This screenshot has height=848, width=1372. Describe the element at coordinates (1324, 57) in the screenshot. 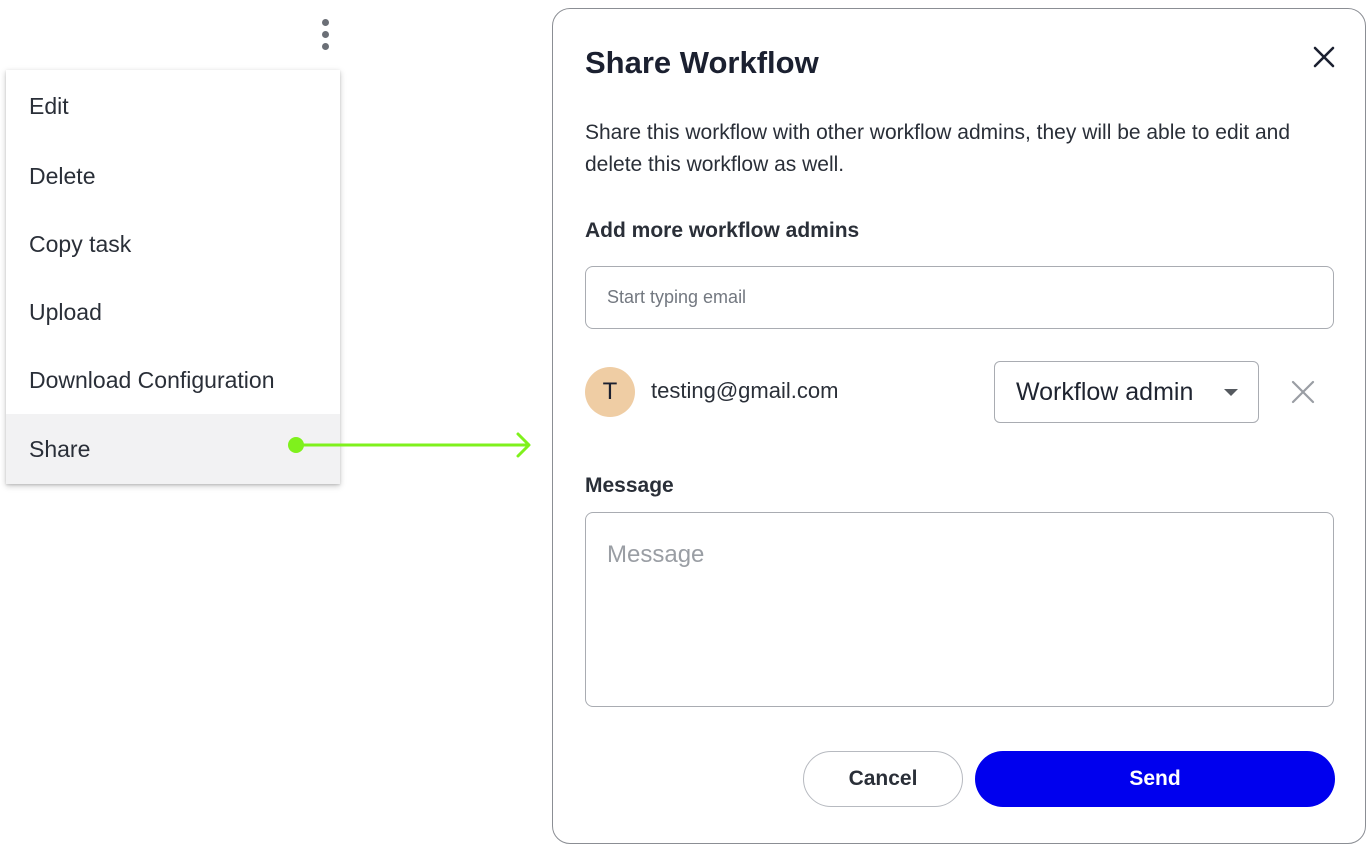

I see `close-icon` at that location.